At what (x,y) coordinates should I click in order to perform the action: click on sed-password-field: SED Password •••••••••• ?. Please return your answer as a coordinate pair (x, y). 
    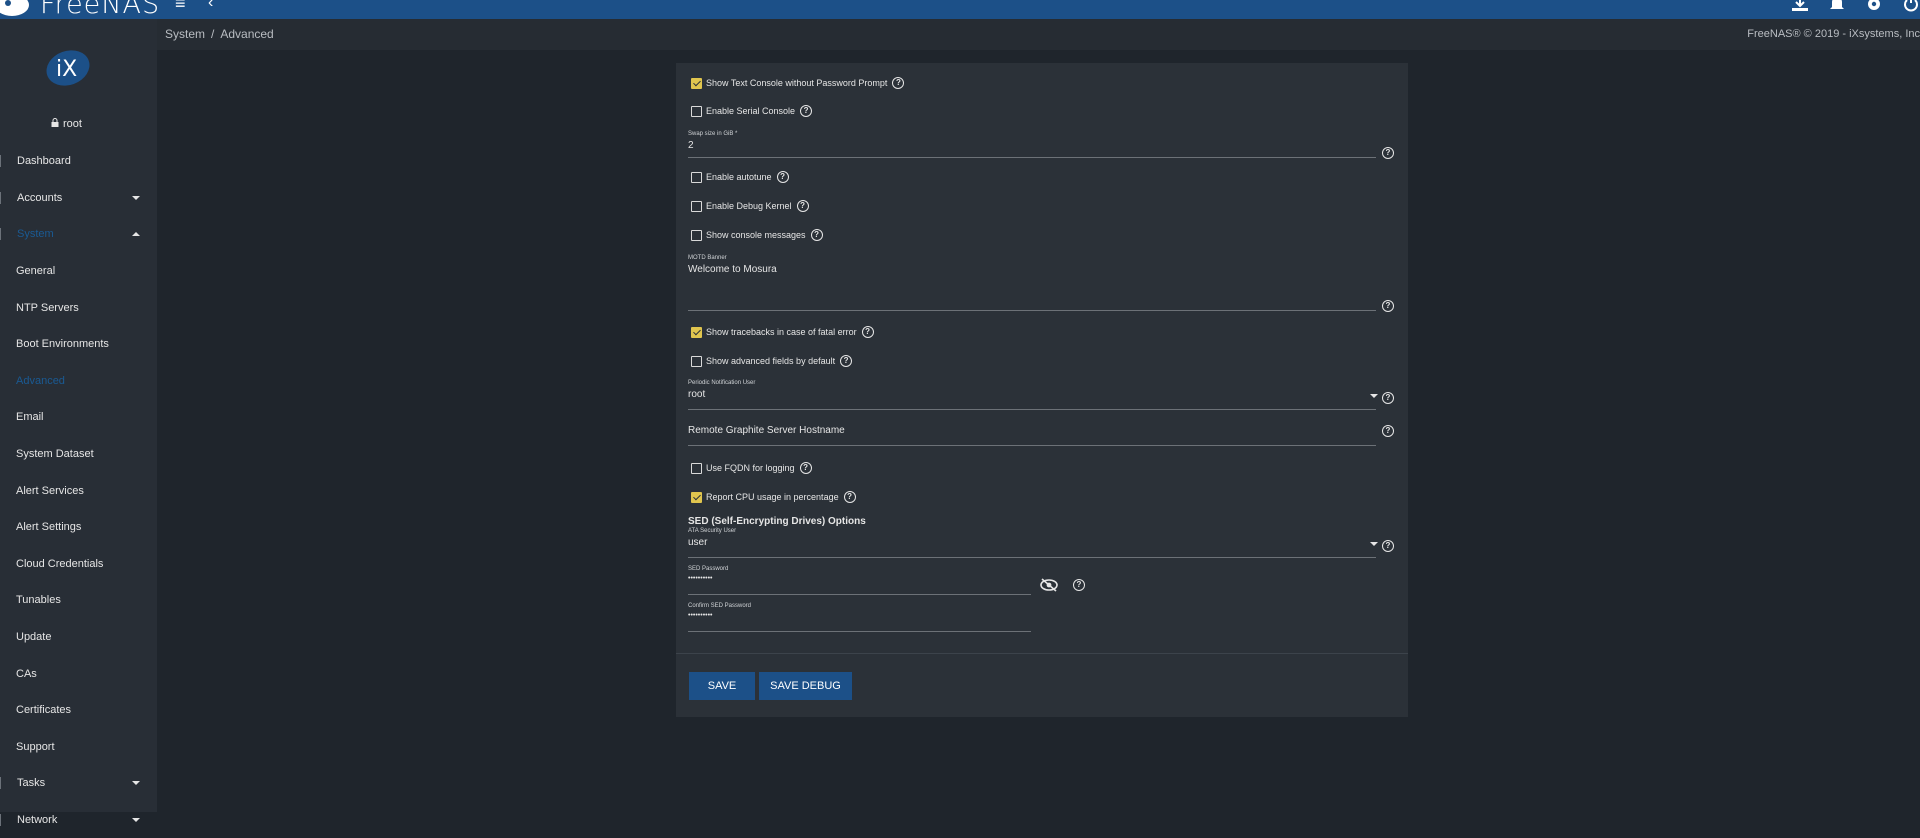
    Looking at the image, I should click on (888, 581).